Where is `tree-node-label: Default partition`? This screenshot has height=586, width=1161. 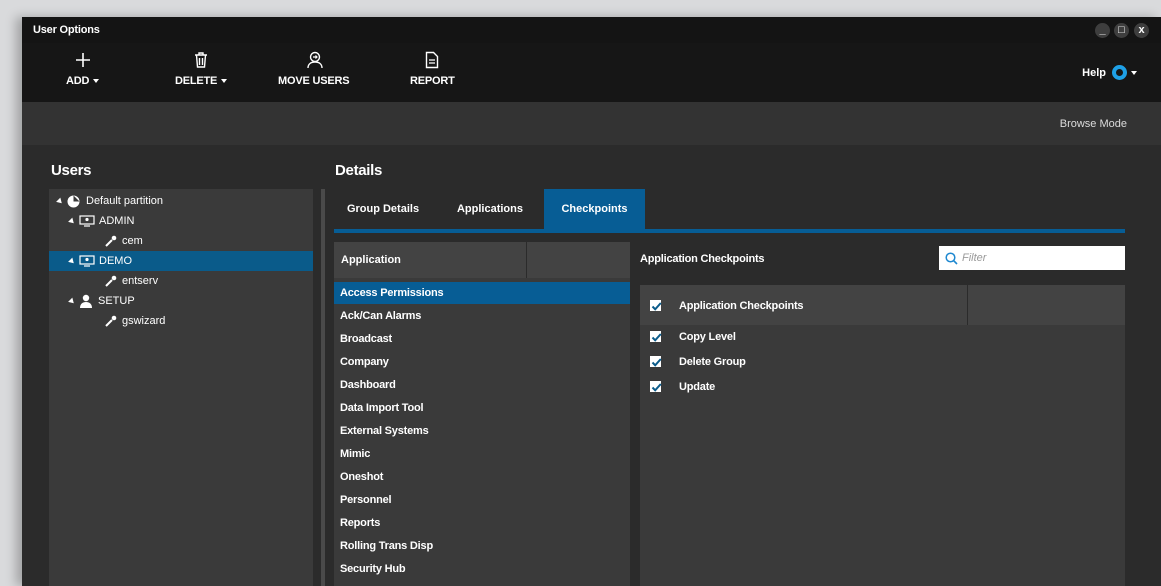
tree-node-label: Default partition is located at coordinates (125, 201).